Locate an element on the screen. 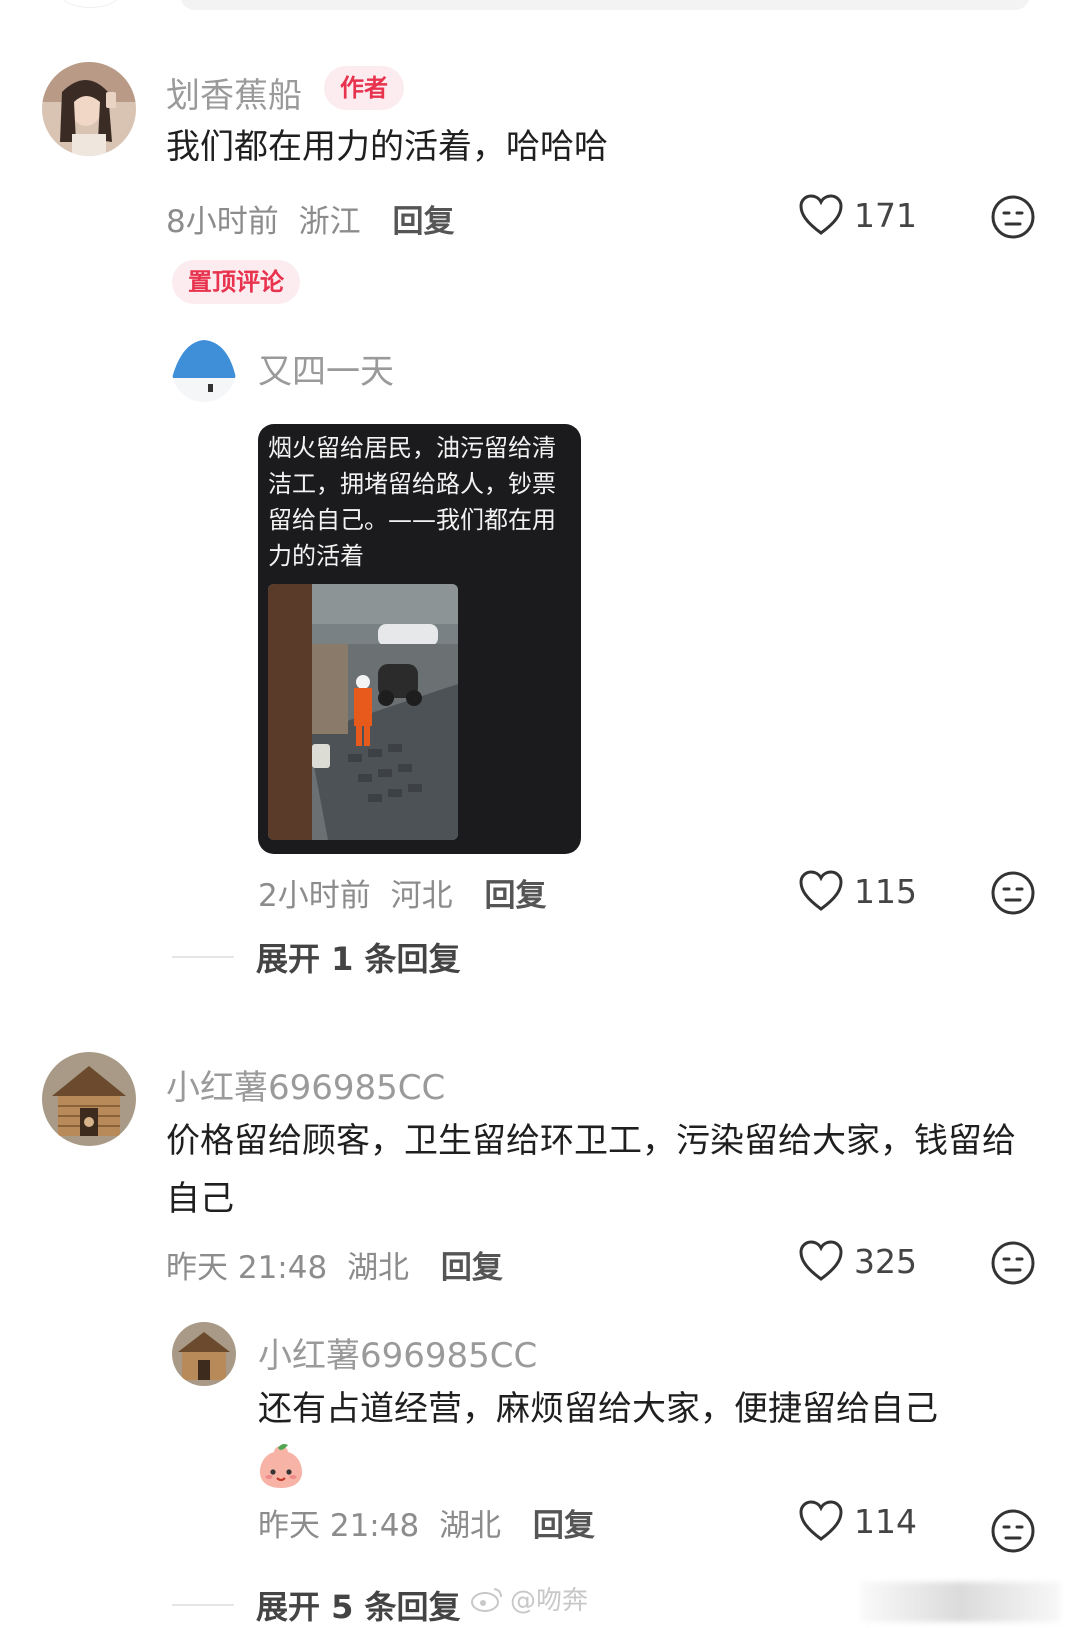 This screenshot has width=1080, height=1628. comment-input-bar is located at coordinates (605, 5).